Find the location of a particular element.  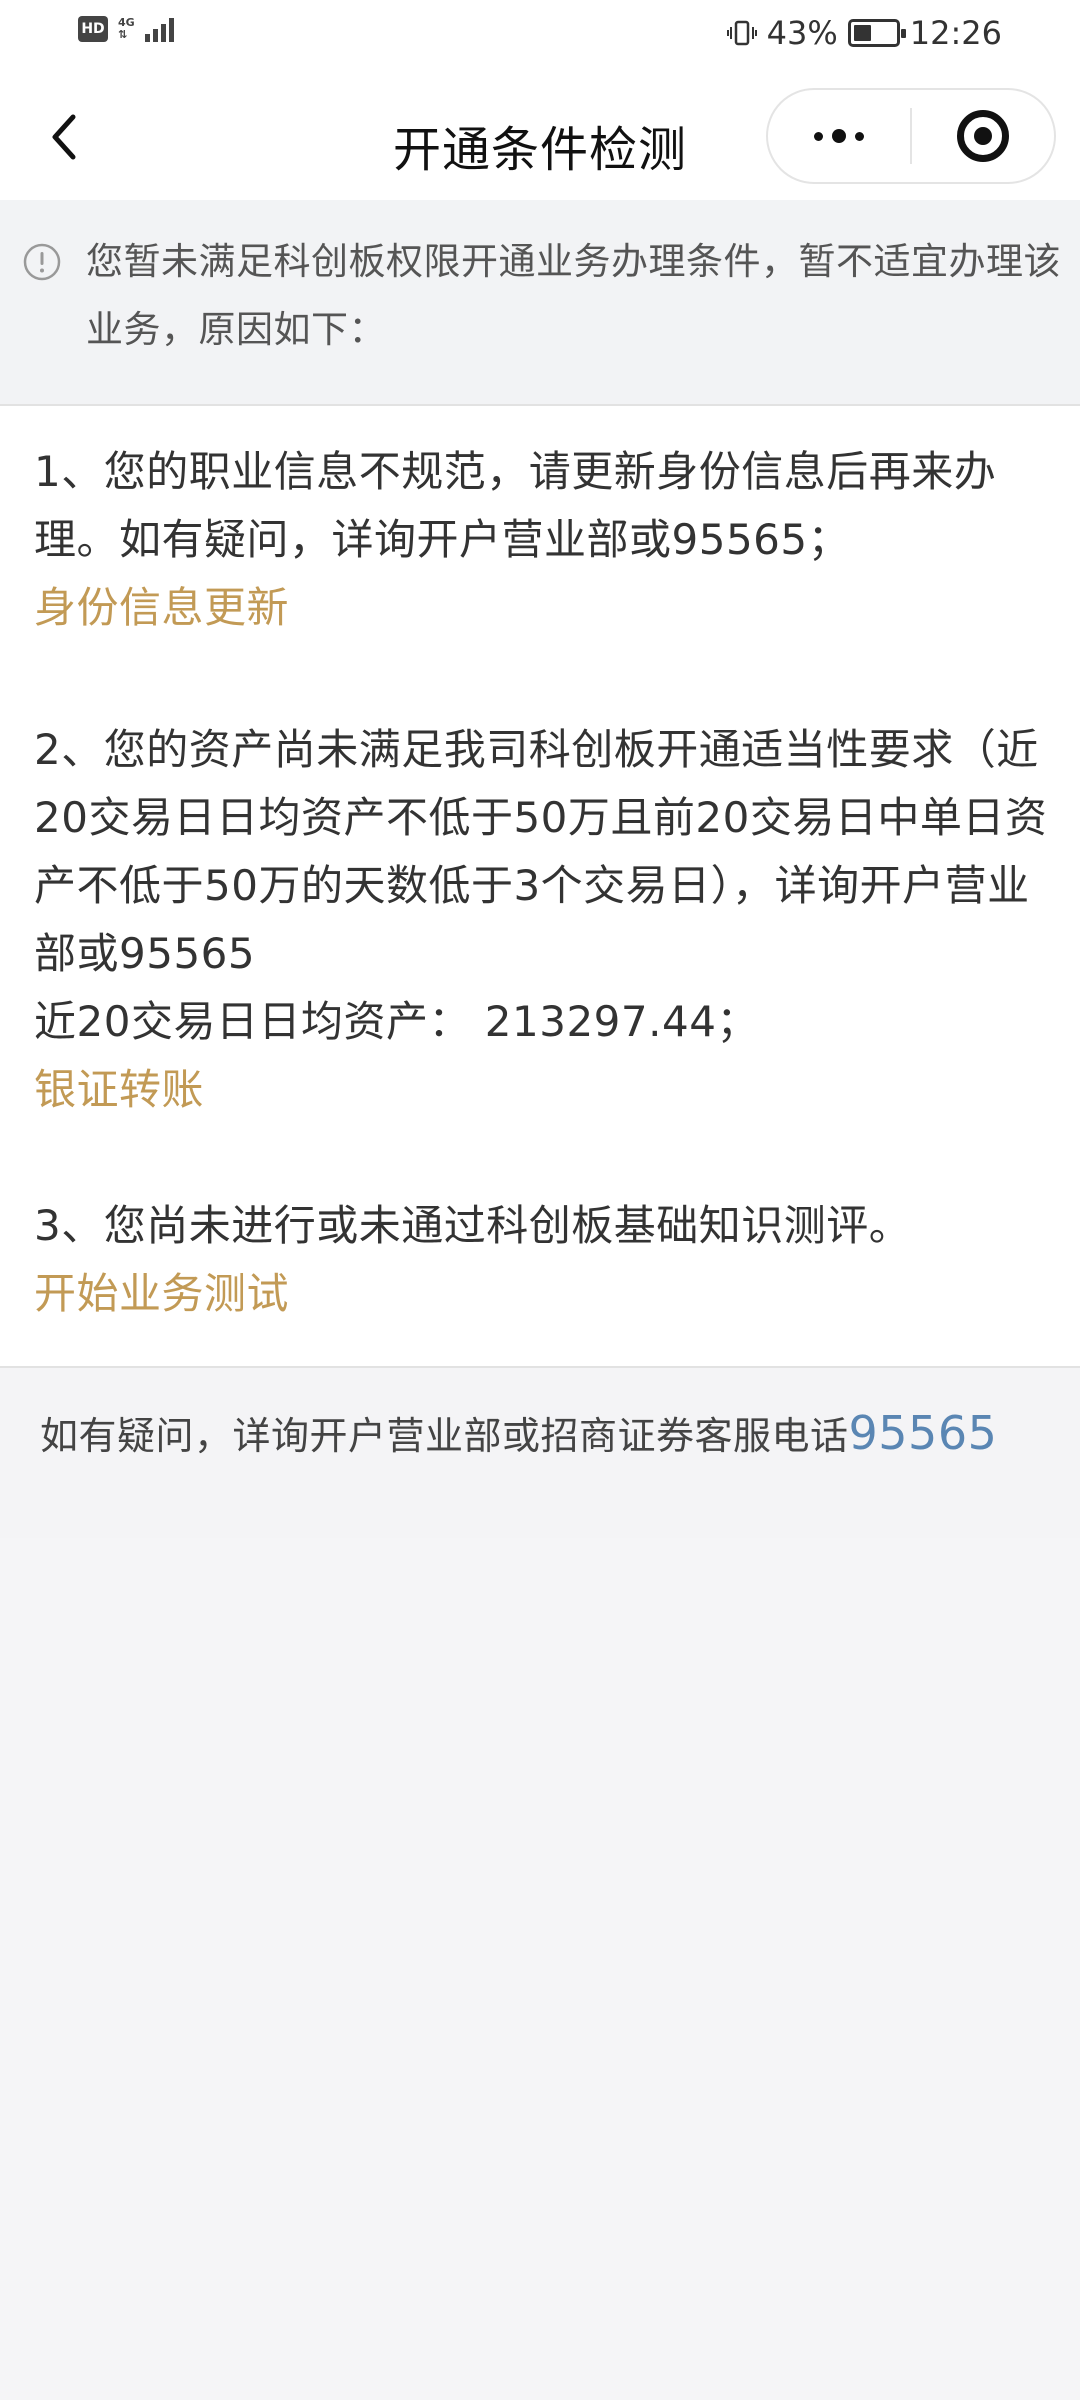

mini-program-capsule is located at coordinates (911, 136).